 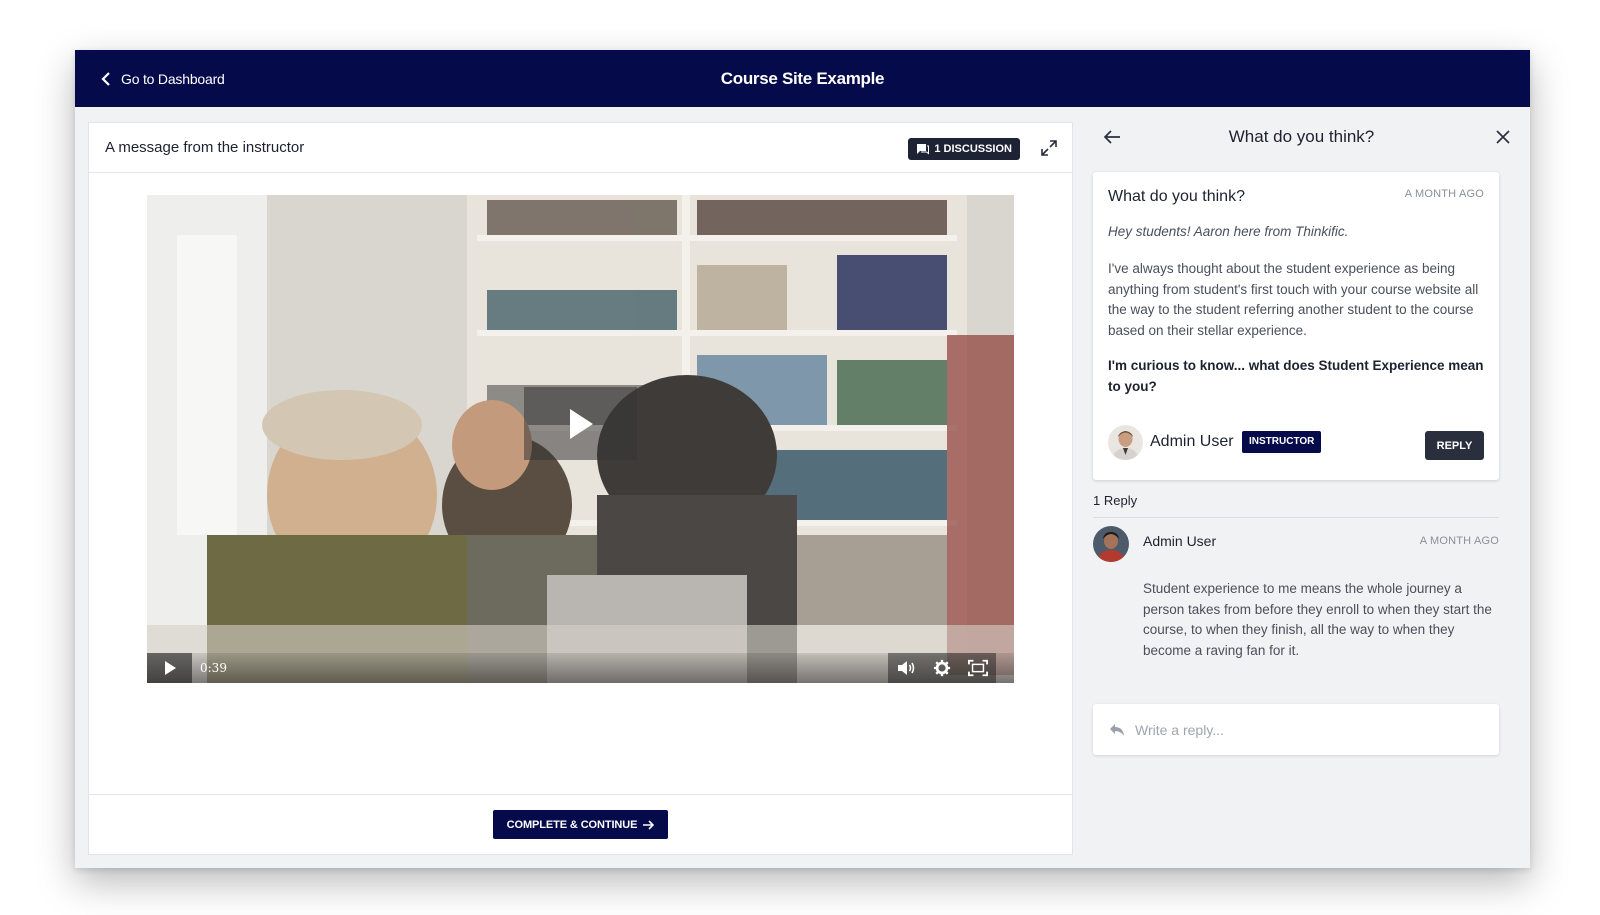 I want to click on expand-arrows-icon, so click(x=1049, y=148).